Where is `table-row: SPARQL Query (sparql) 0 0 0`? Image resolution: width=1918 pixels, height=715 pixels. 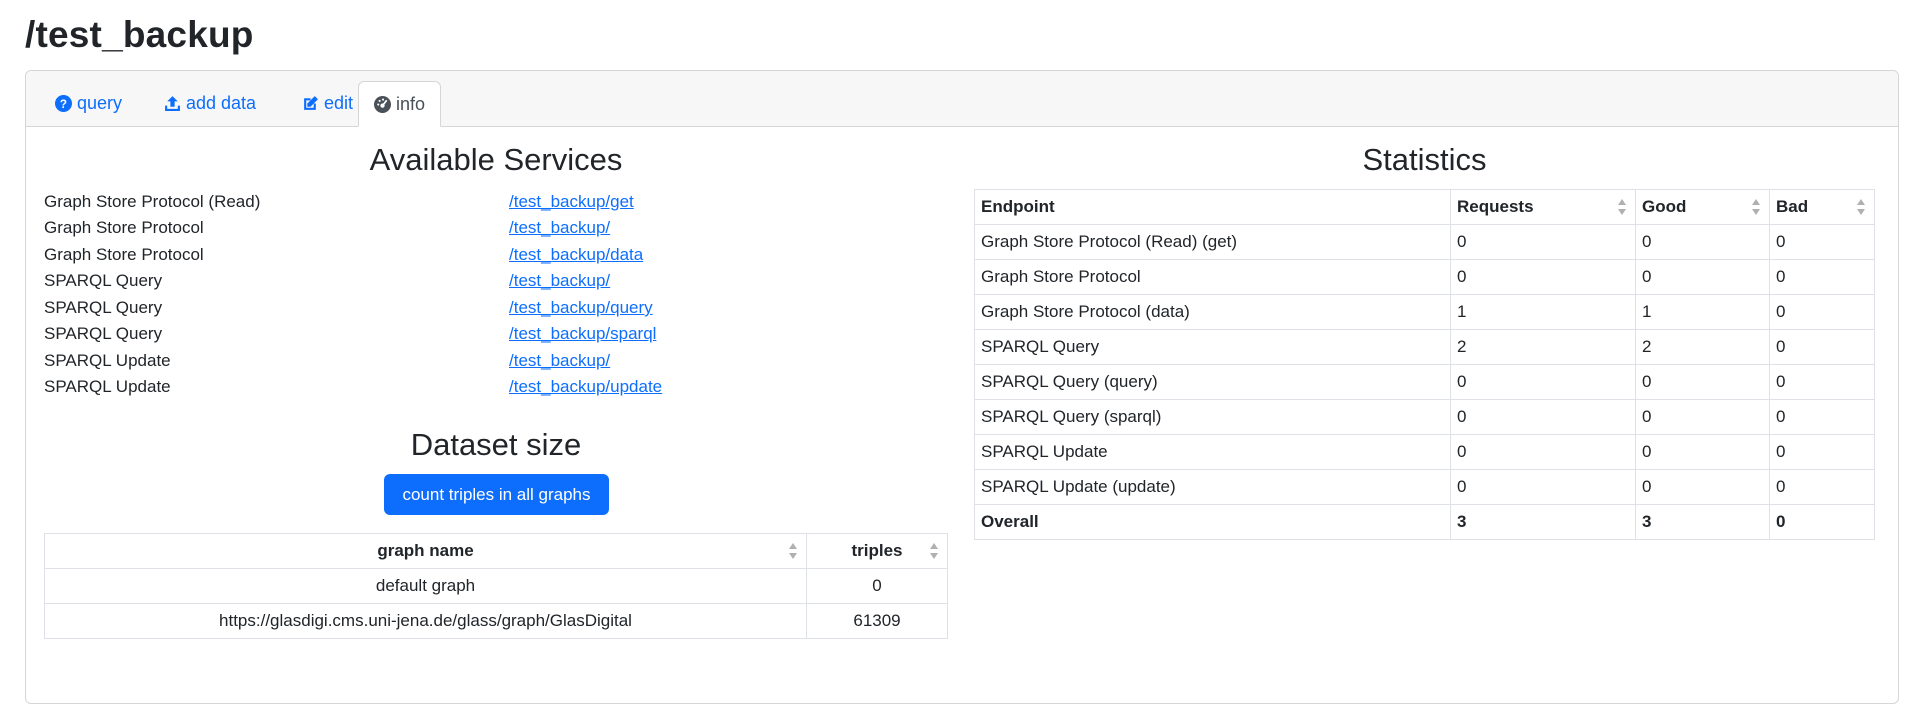
table-row: SPARQL Query (sparql) 0 0 0 is located at coordinates (1424, 417).